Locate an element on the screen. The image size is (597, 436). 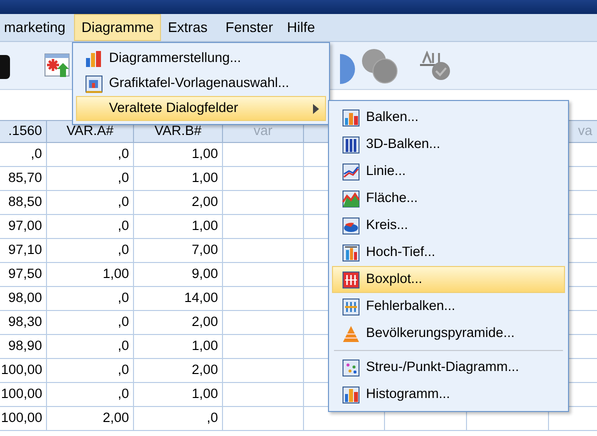
table-cell: 88,50 is located at coordinates (23, 202).